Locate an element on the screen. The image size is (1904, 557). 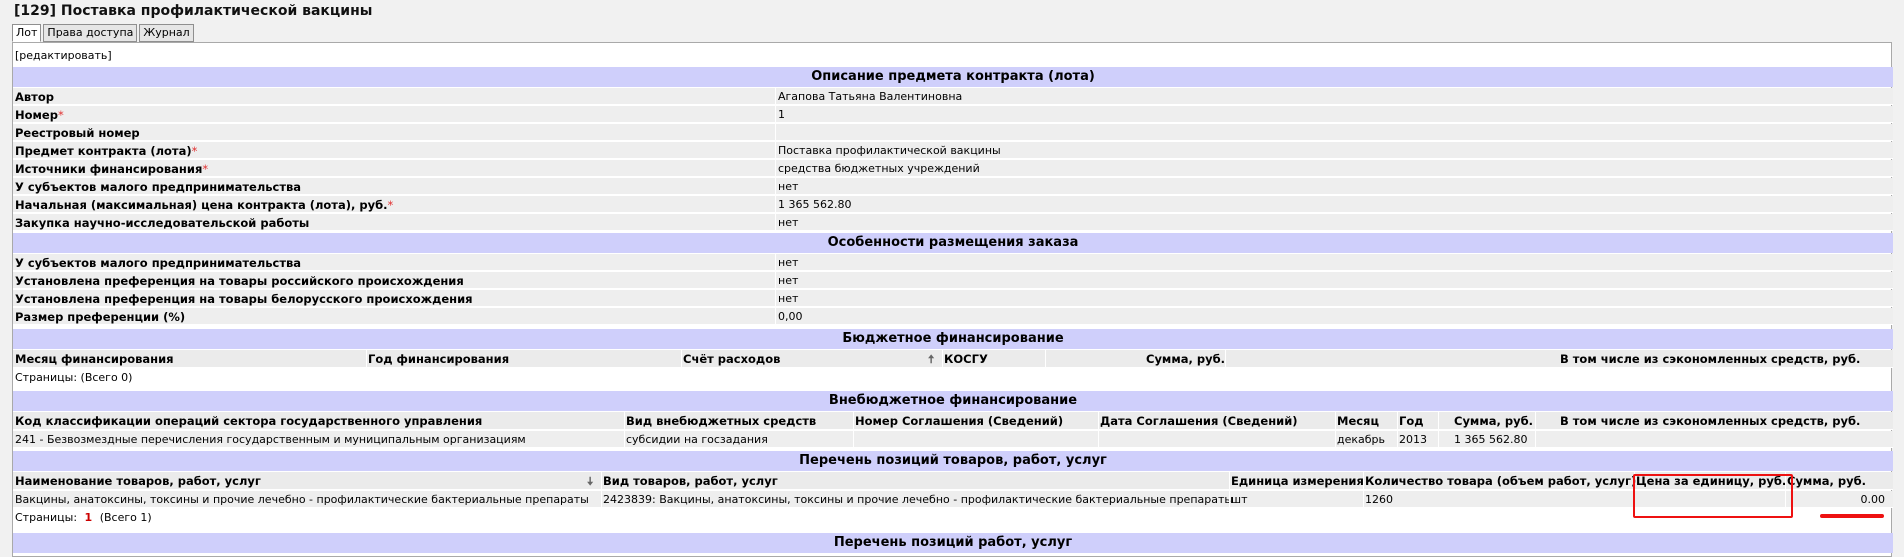
column-header: Вид товаров, работ, услуг is located at coordinates (690, 481).